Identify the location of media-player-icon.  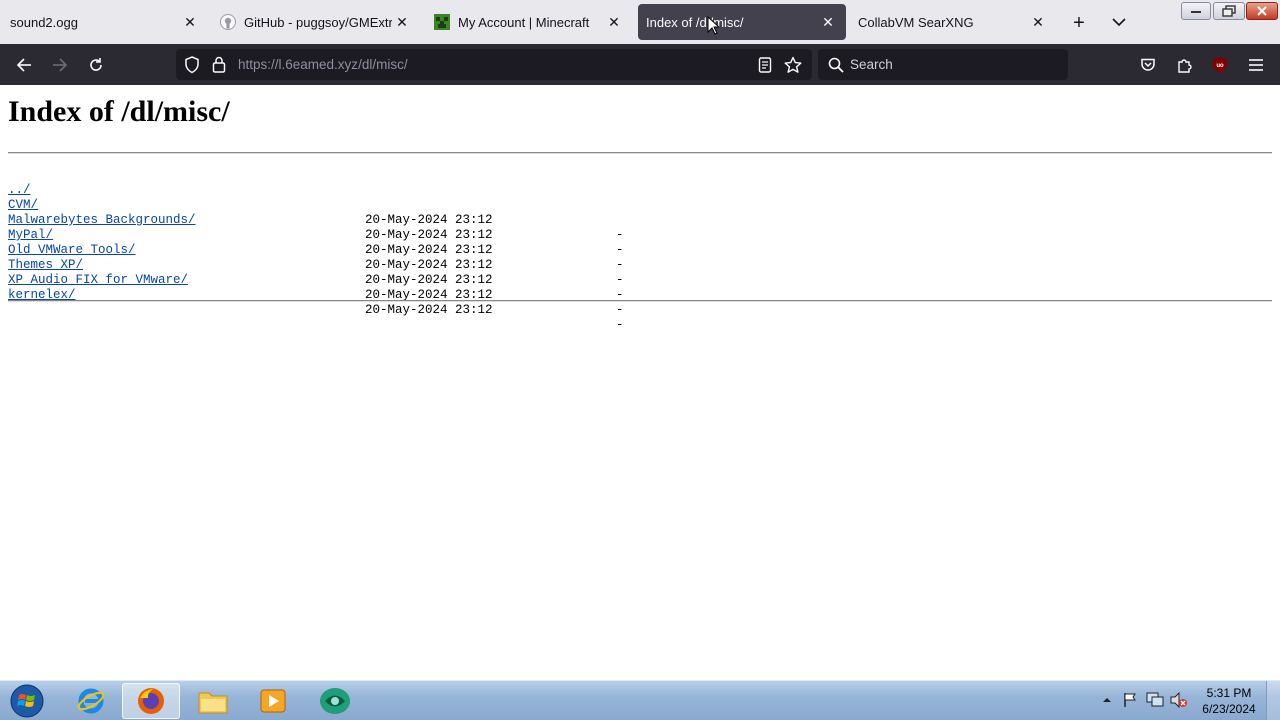
(273, 701).